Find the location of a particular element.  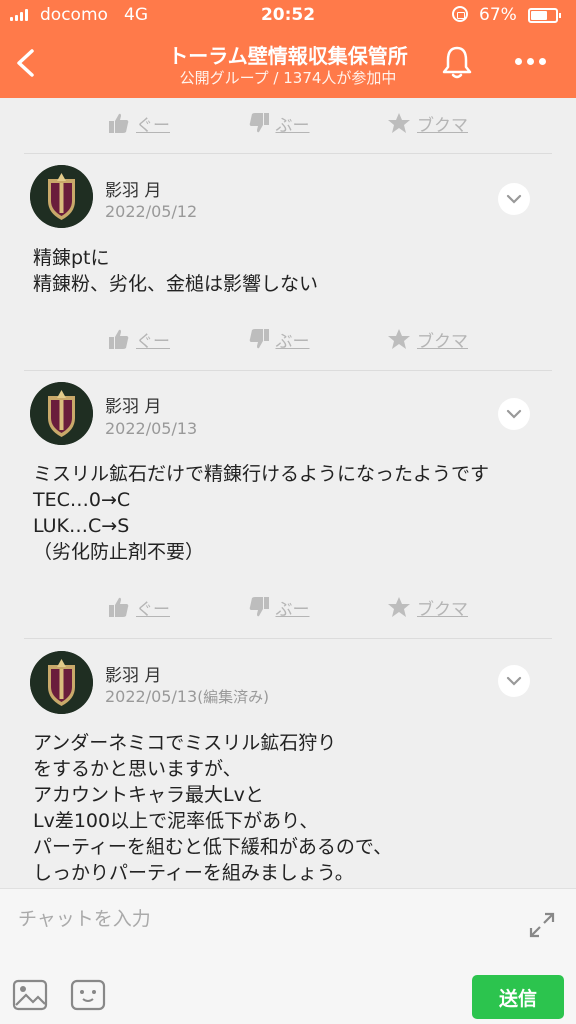

battery-level-fill is located at coordinates (539, 15).